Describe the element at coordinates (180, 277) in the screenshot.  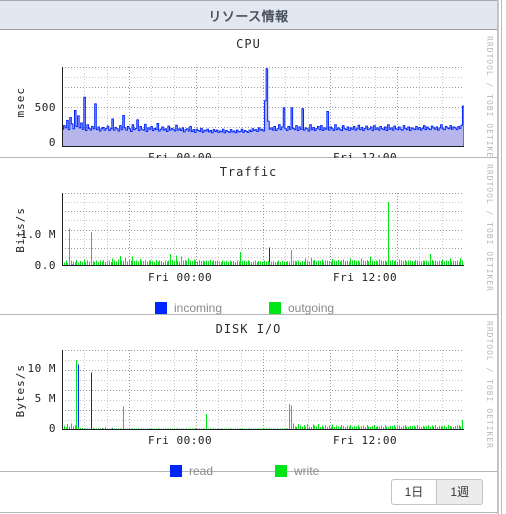
I see `x-tick-traffic-0: Fri 00:00` at that location.